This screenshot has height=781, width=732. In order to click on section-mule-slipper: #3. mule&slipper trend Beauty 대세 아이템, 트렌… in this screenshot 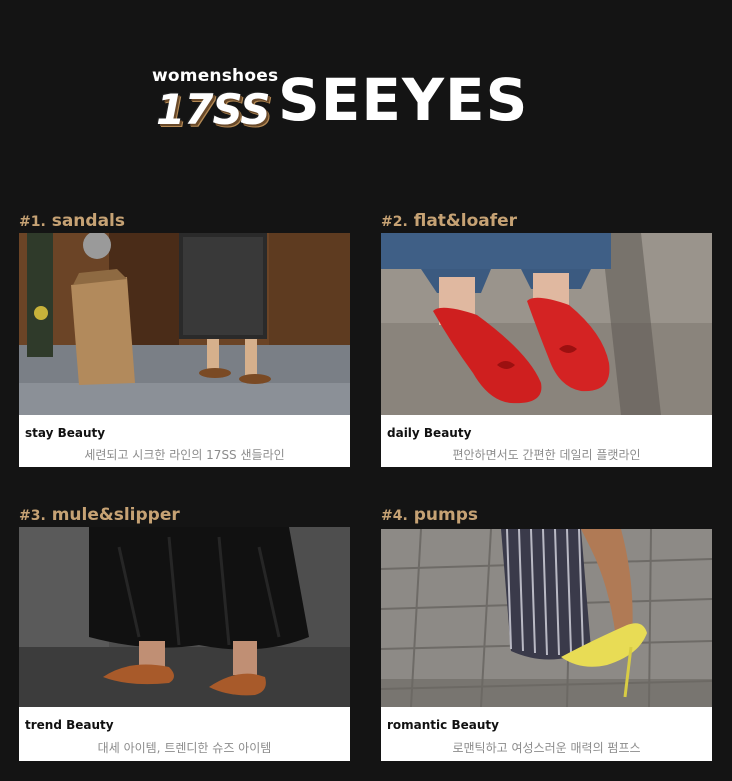, I will do `click(184, 634)`.